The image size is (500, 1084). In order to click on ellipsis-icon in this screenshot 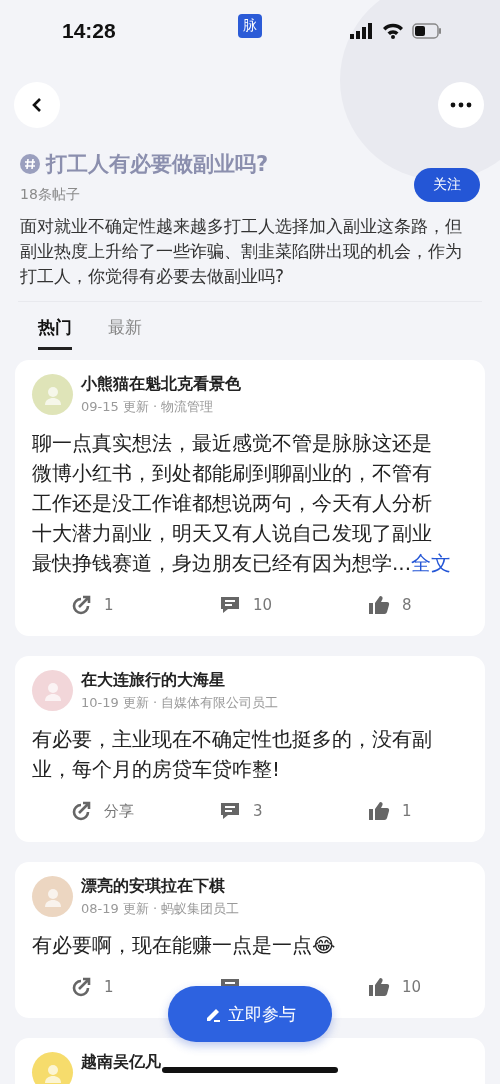, I will do `click(461, 105)`.